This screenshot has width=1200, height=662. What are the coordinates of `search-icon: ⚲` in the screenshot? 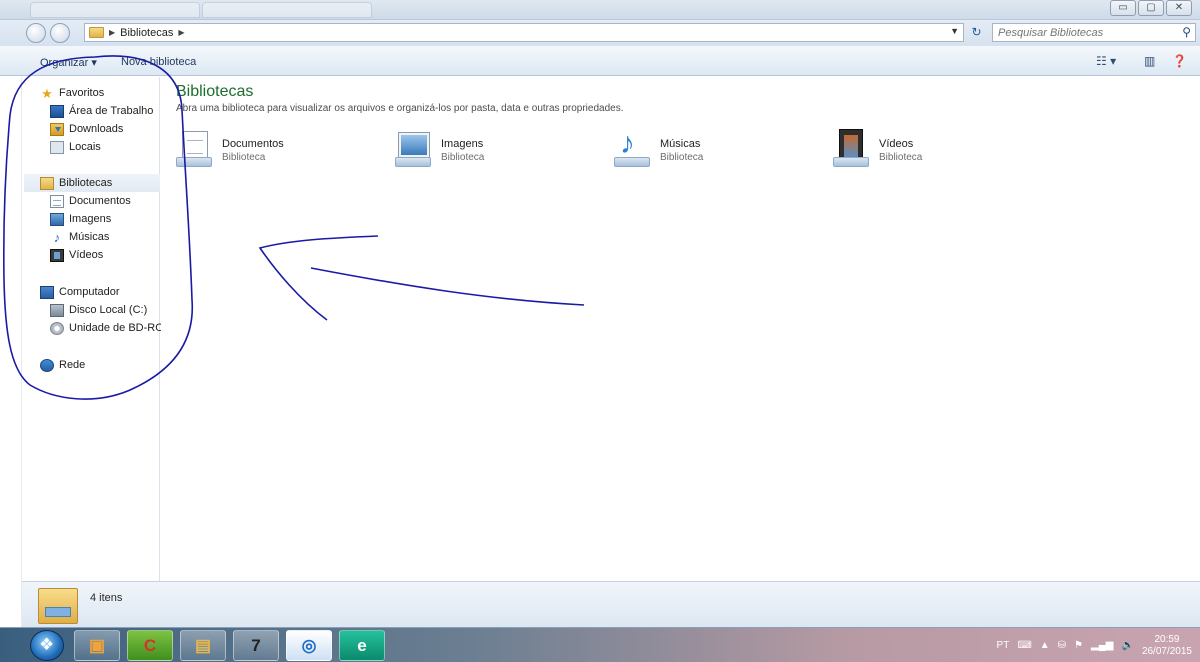 It's located at (1186, 32).